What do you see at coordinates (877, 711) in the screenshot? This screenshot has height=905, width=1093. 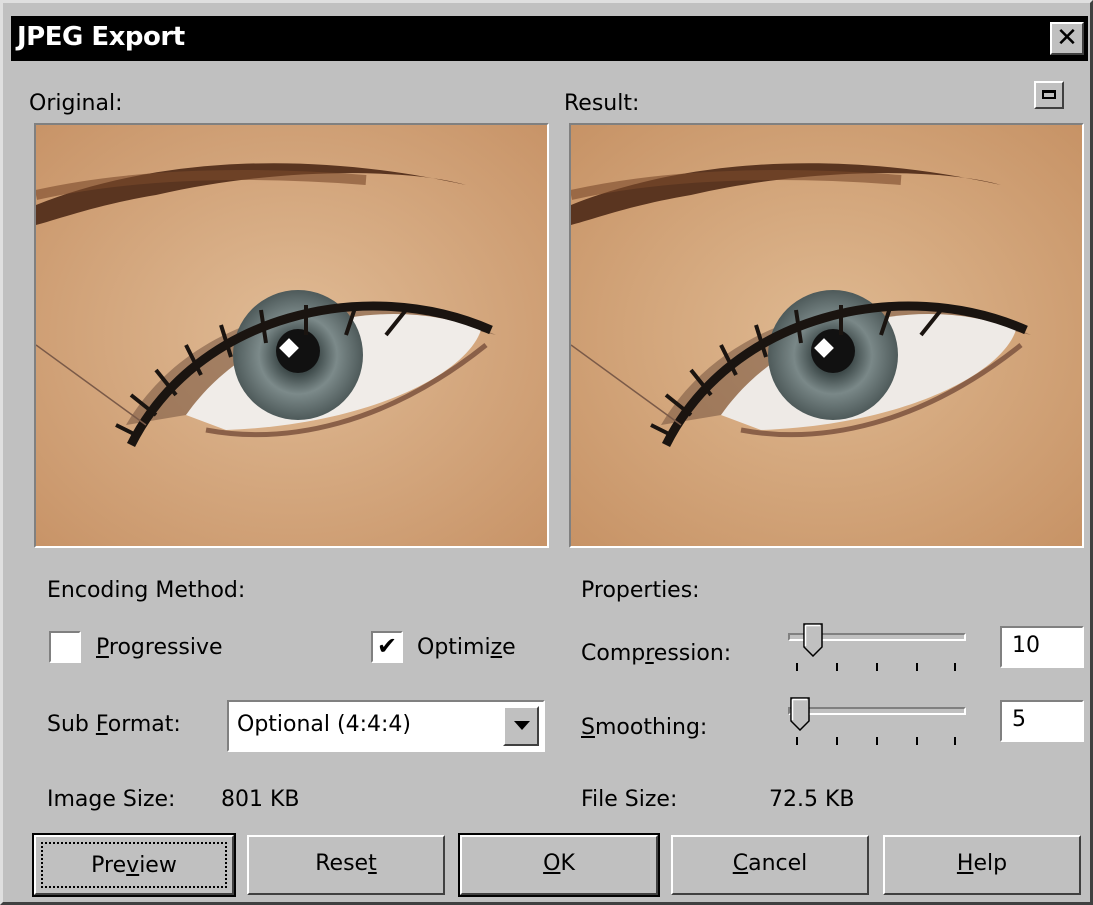 I see `smoothing-slider-track` at bounding box center [877, 711].